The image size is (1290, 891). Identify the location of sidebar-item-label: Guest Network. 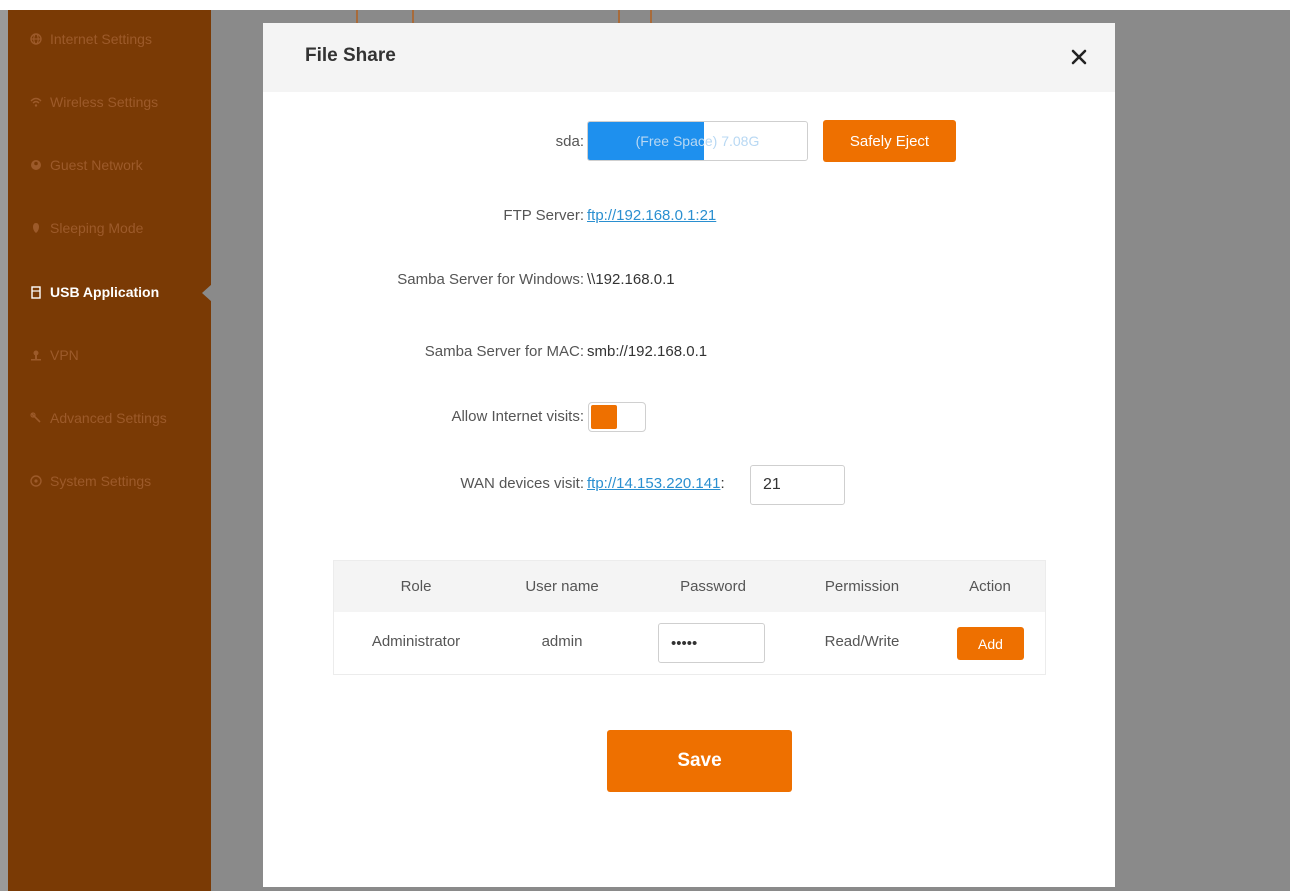
(96, 165).